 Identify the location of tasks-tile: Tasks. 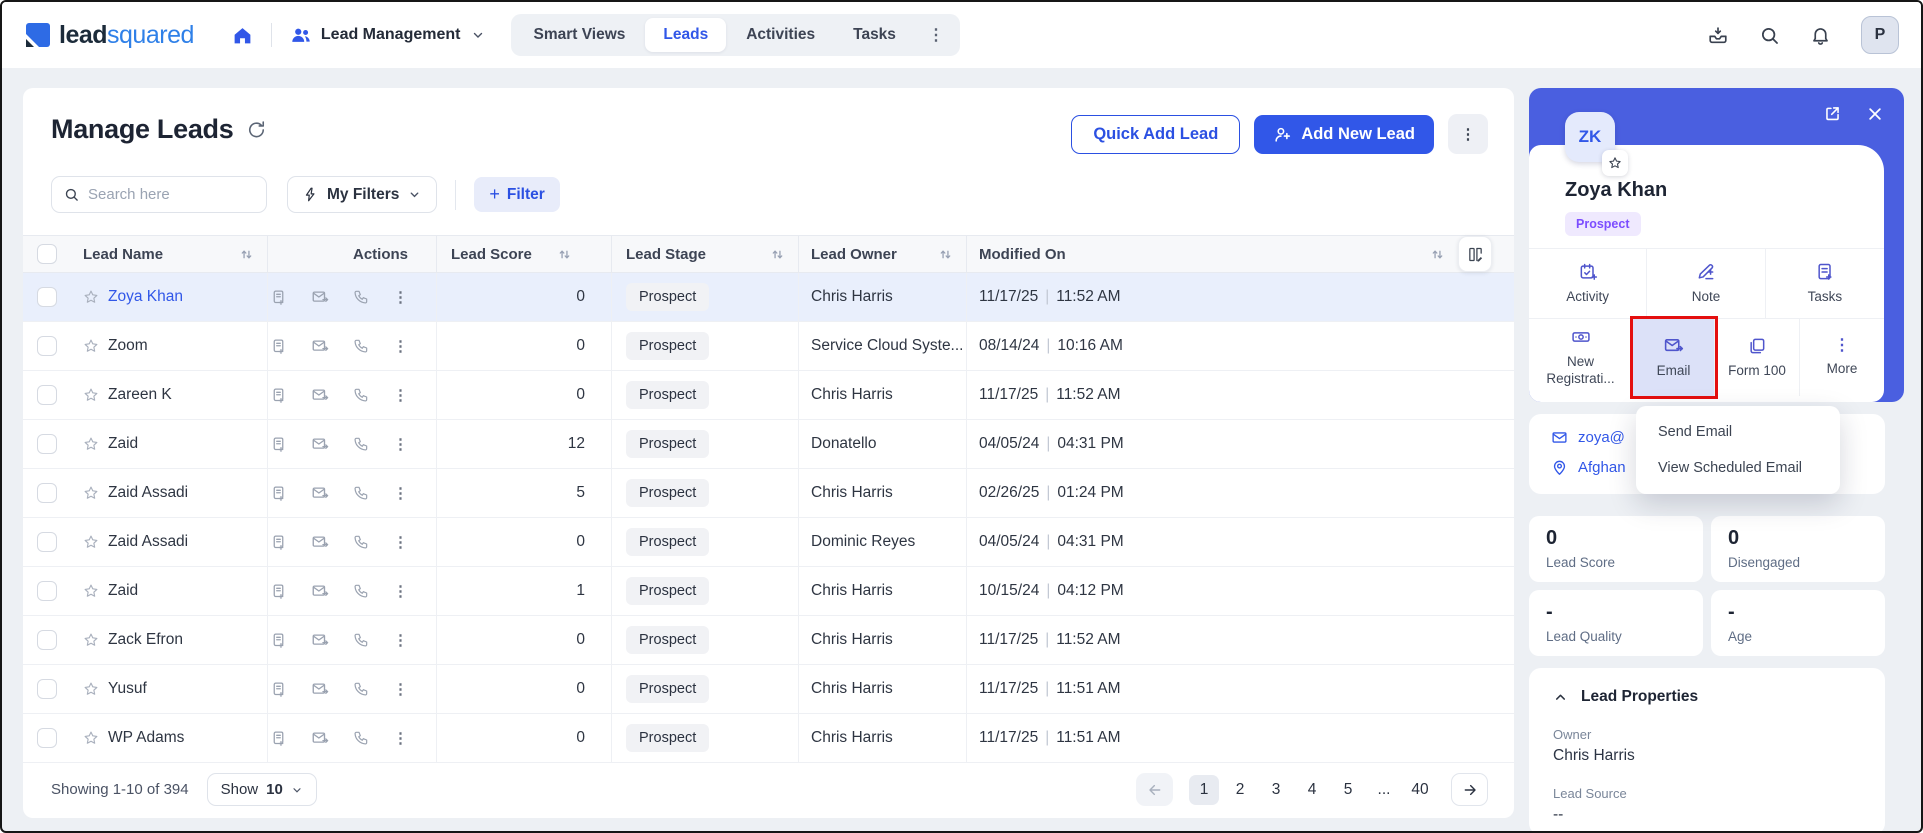
(1825, 283).